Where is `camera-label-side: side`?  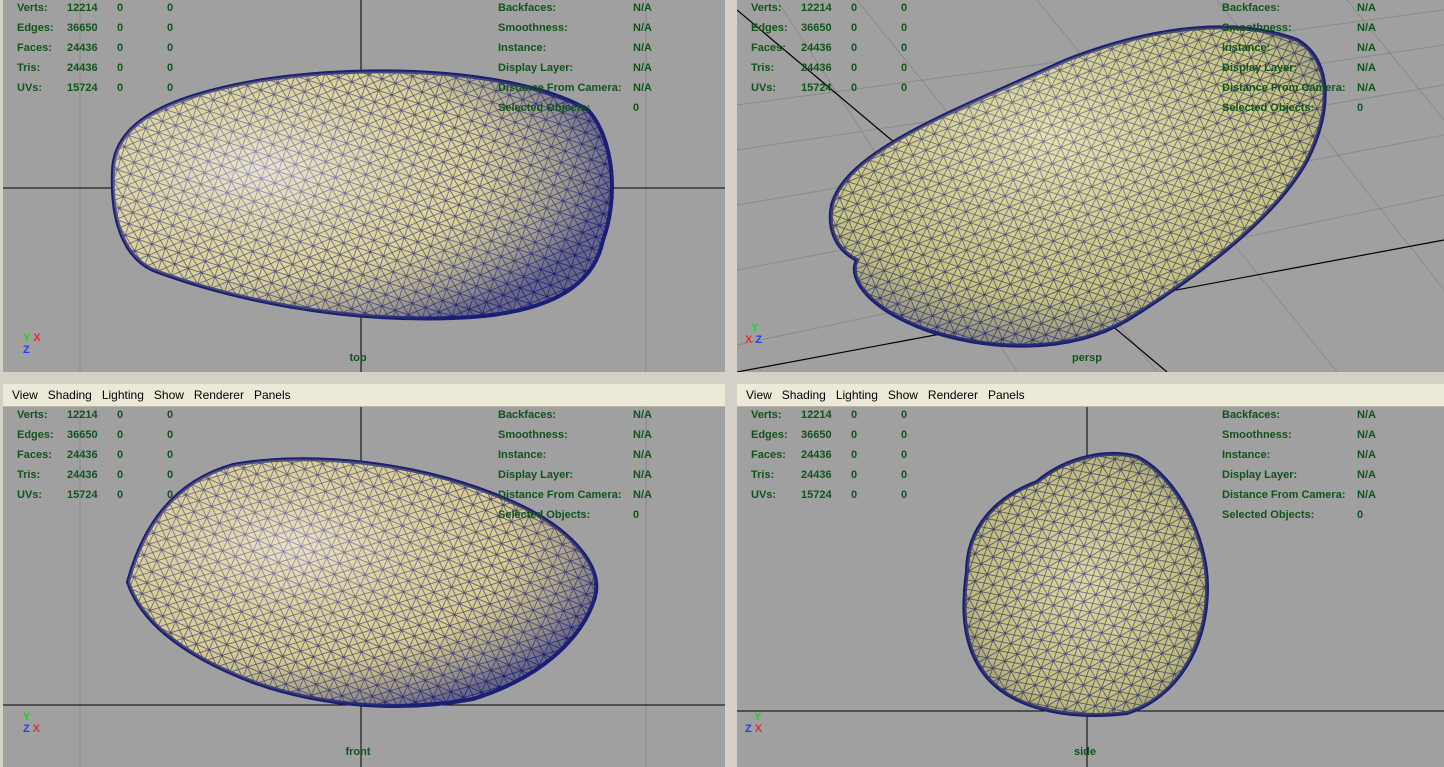 camera-label-side: side is located at coordinates (1085, 752).